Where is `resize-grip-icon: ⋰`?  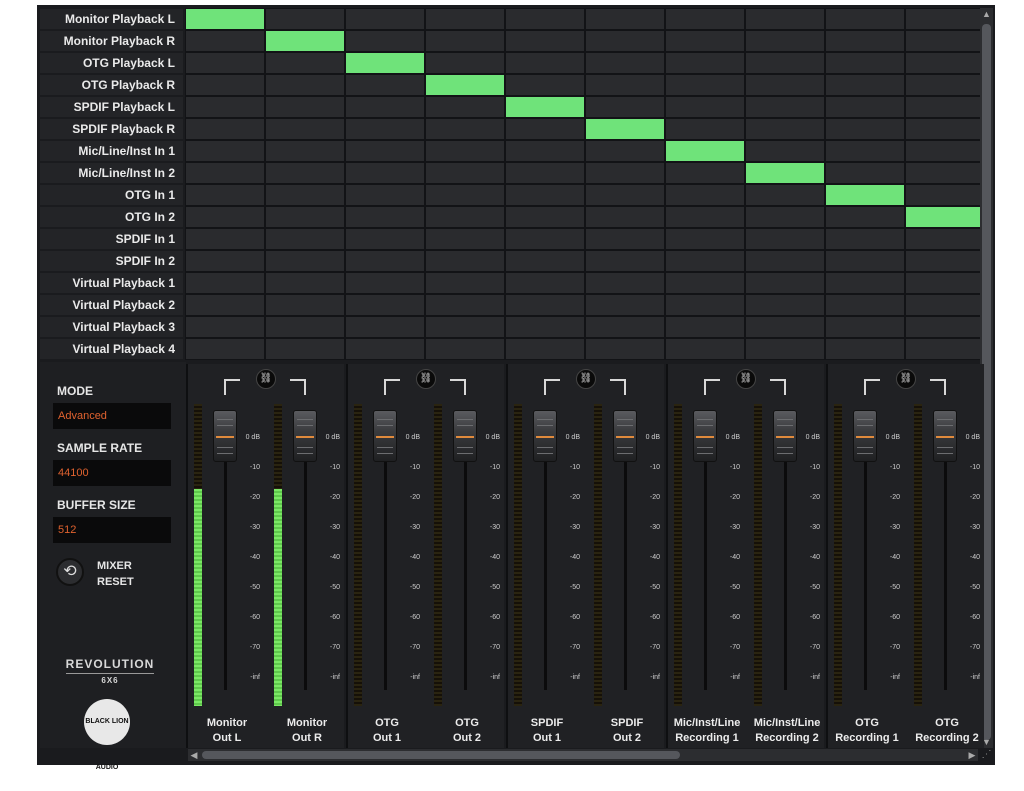 resize-grip-icon: ⋰ is located at coordinates (986, 755).